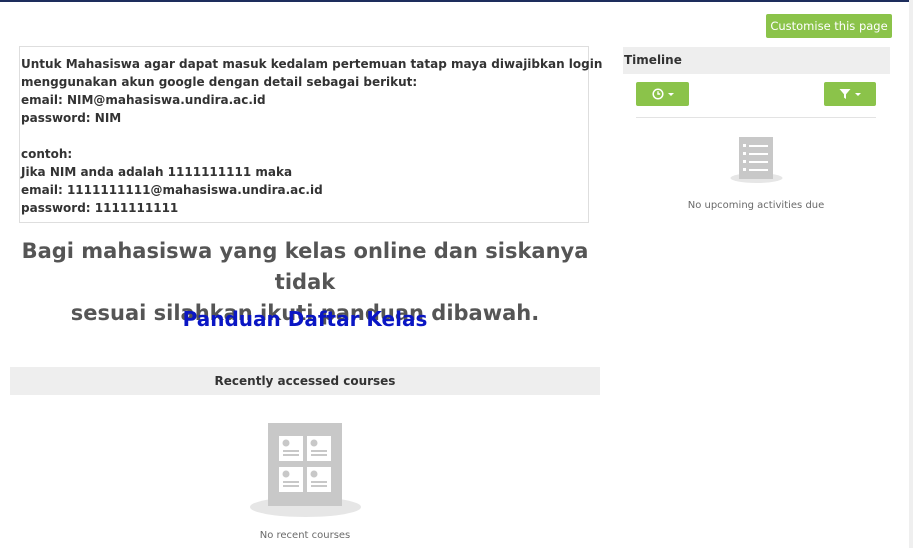  Describe the element at coordinates (305, 470) in the screenshot. I see `no-courses-illustration-icon` at that location.